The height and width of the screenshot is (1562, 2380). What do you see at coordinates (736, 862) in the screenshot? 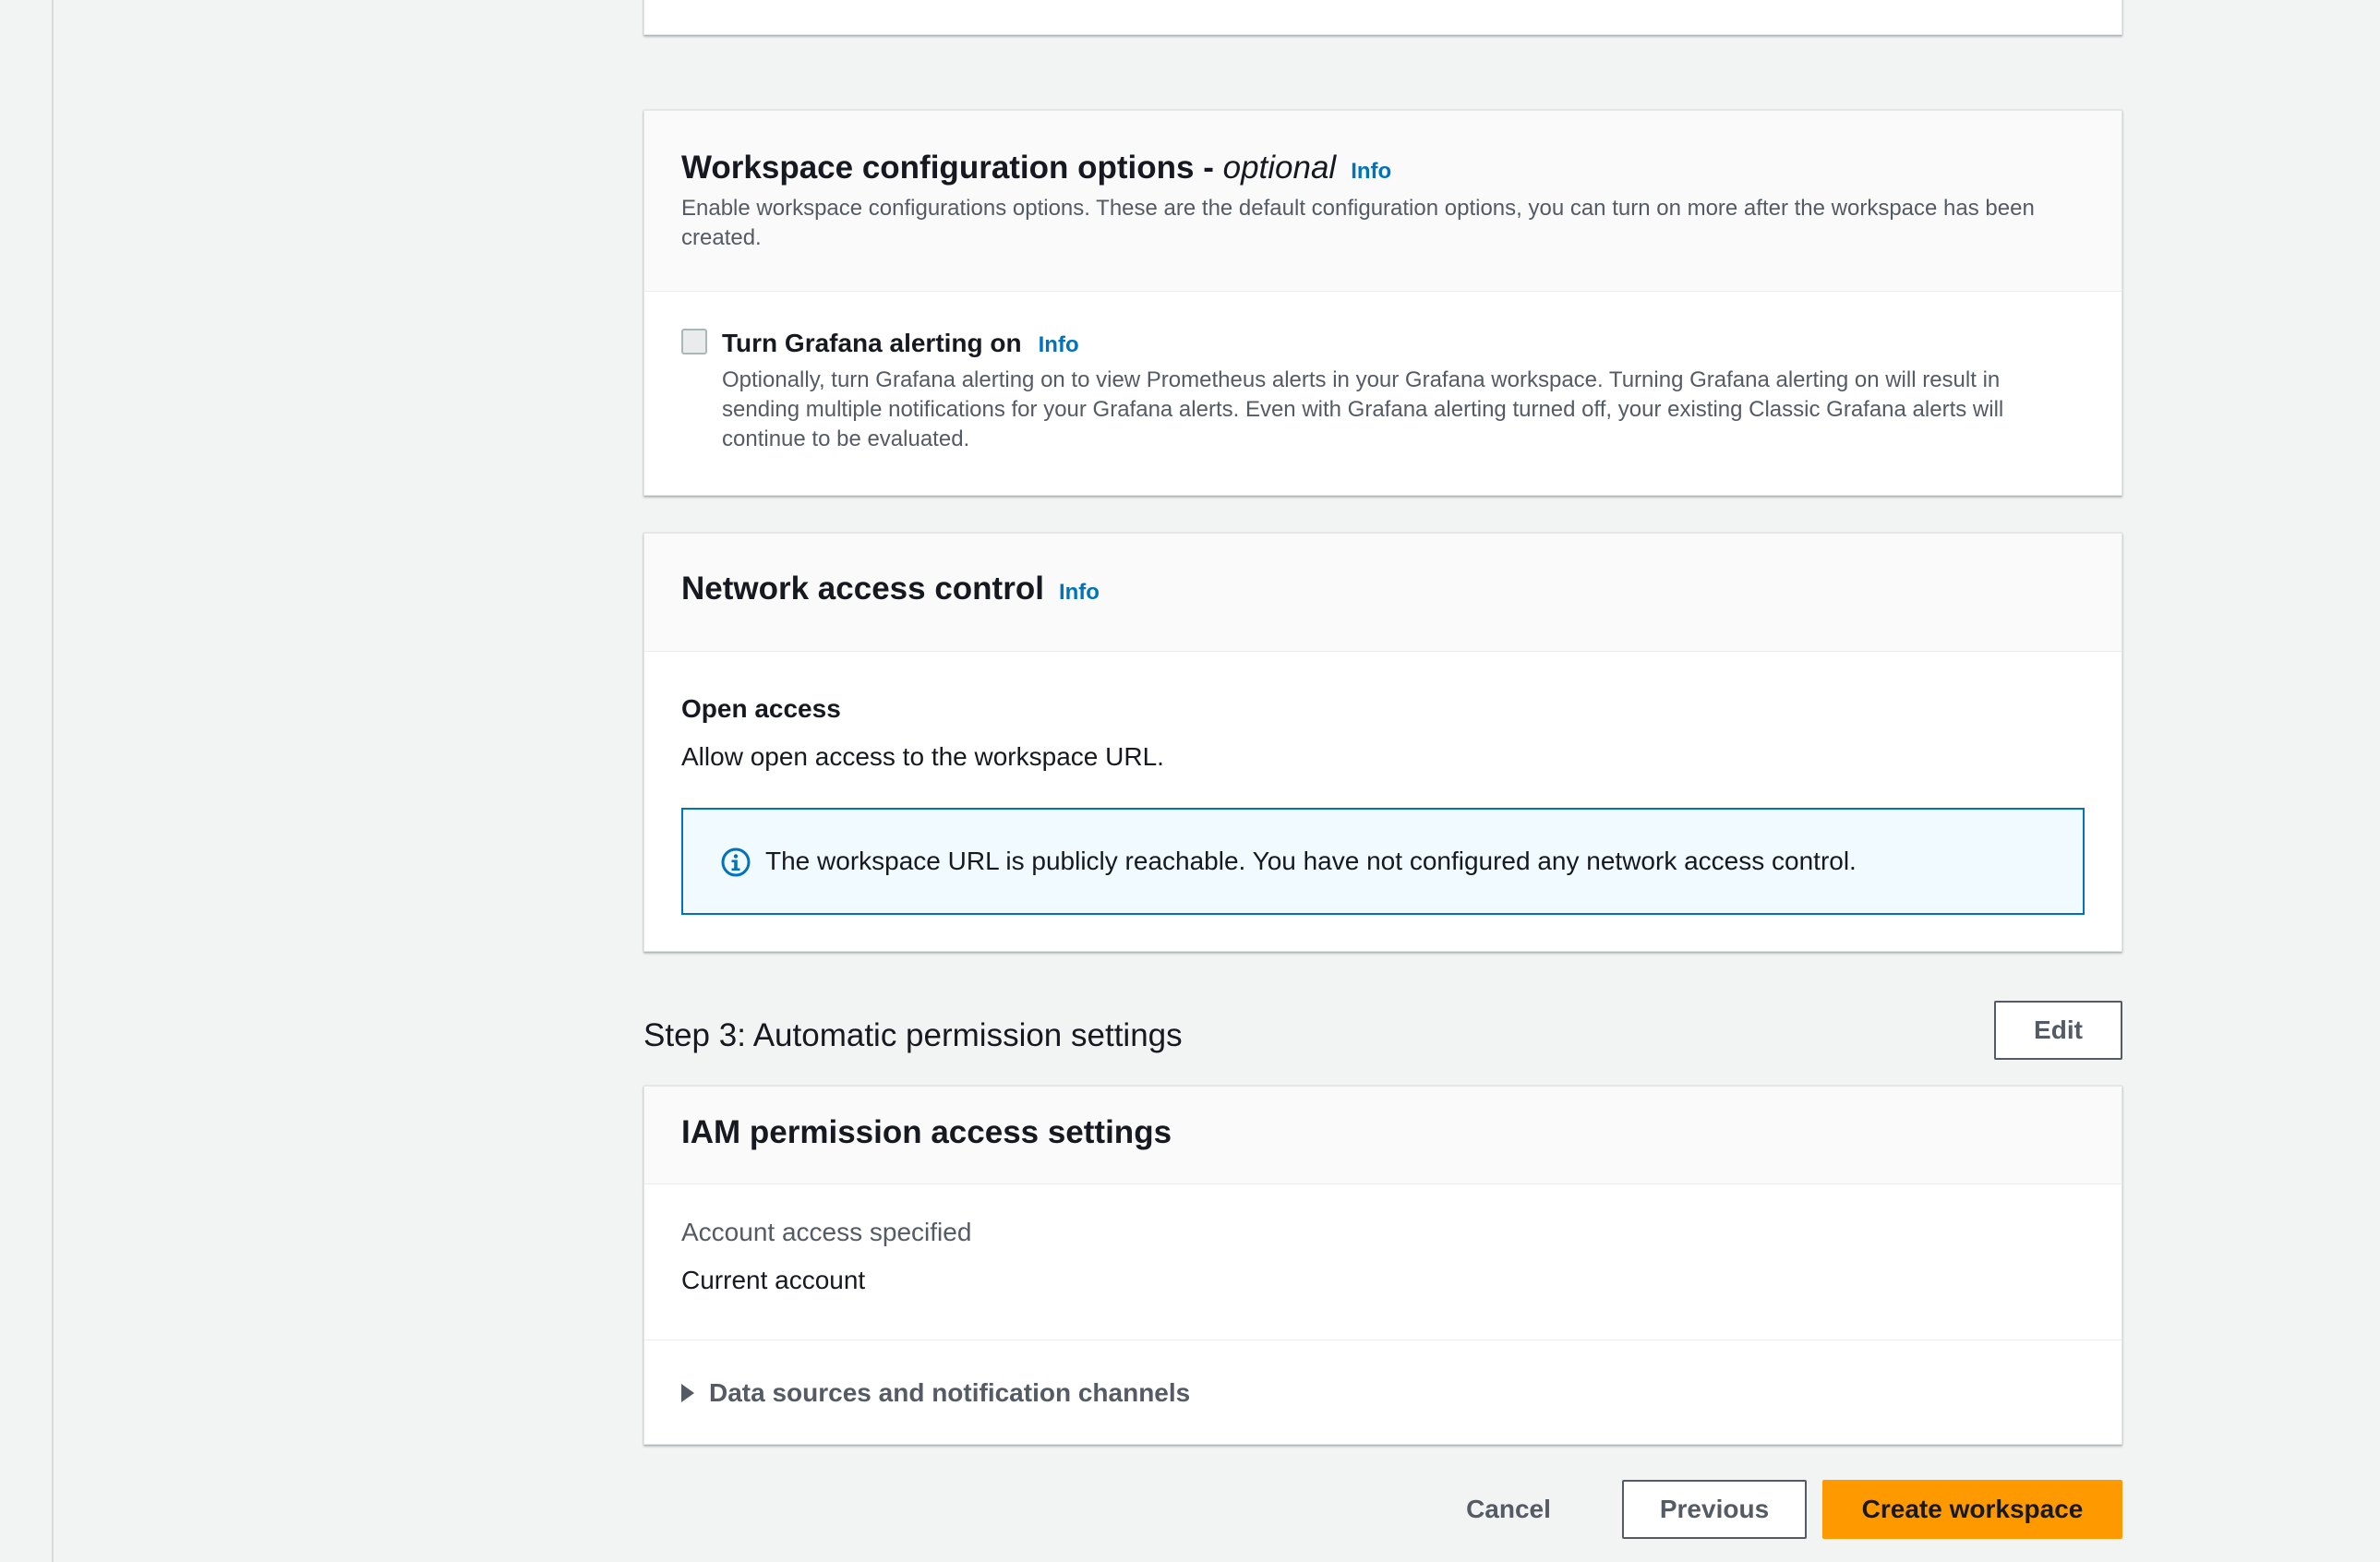
I see `info-circle-icon` at bounding box center [736, 862].